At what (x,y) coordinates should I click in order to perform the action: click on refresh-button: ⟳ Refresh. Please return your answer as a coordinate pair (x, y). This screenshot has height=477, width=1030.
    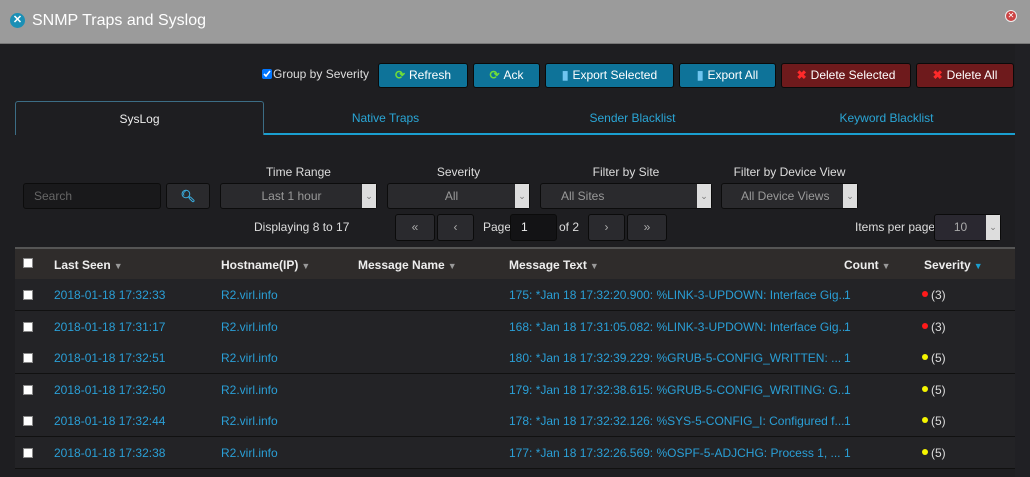
    Looking at the image, I should click on (423, 75).